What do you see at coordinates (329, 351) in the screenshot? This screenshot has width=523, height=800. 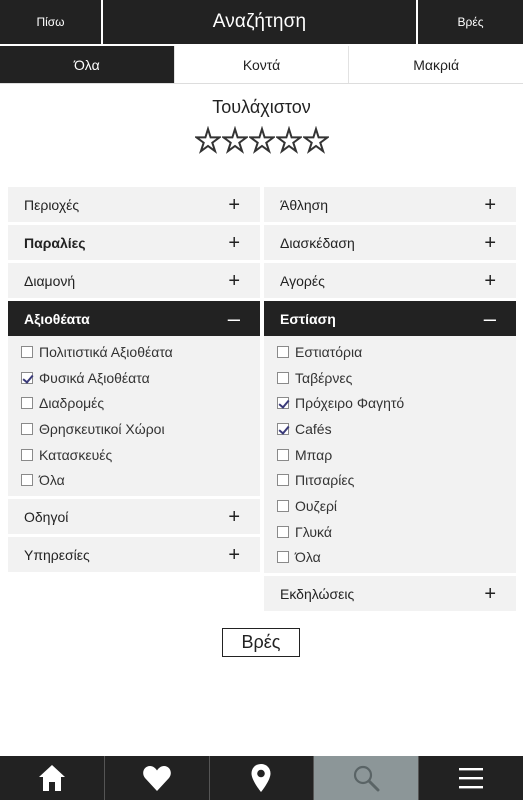 I see `option-label: Εστιατόρια` at bounding box center [329, 351].